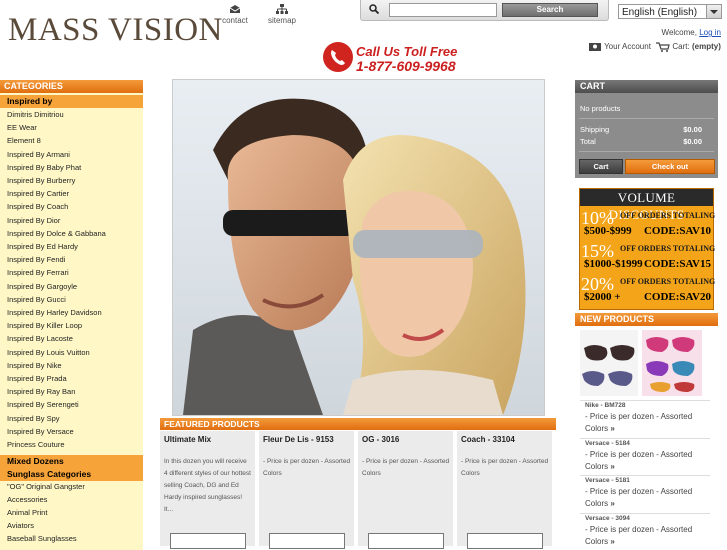  I want to click on sidebar-category-item: Inspired By Prada, so click(37, 378).